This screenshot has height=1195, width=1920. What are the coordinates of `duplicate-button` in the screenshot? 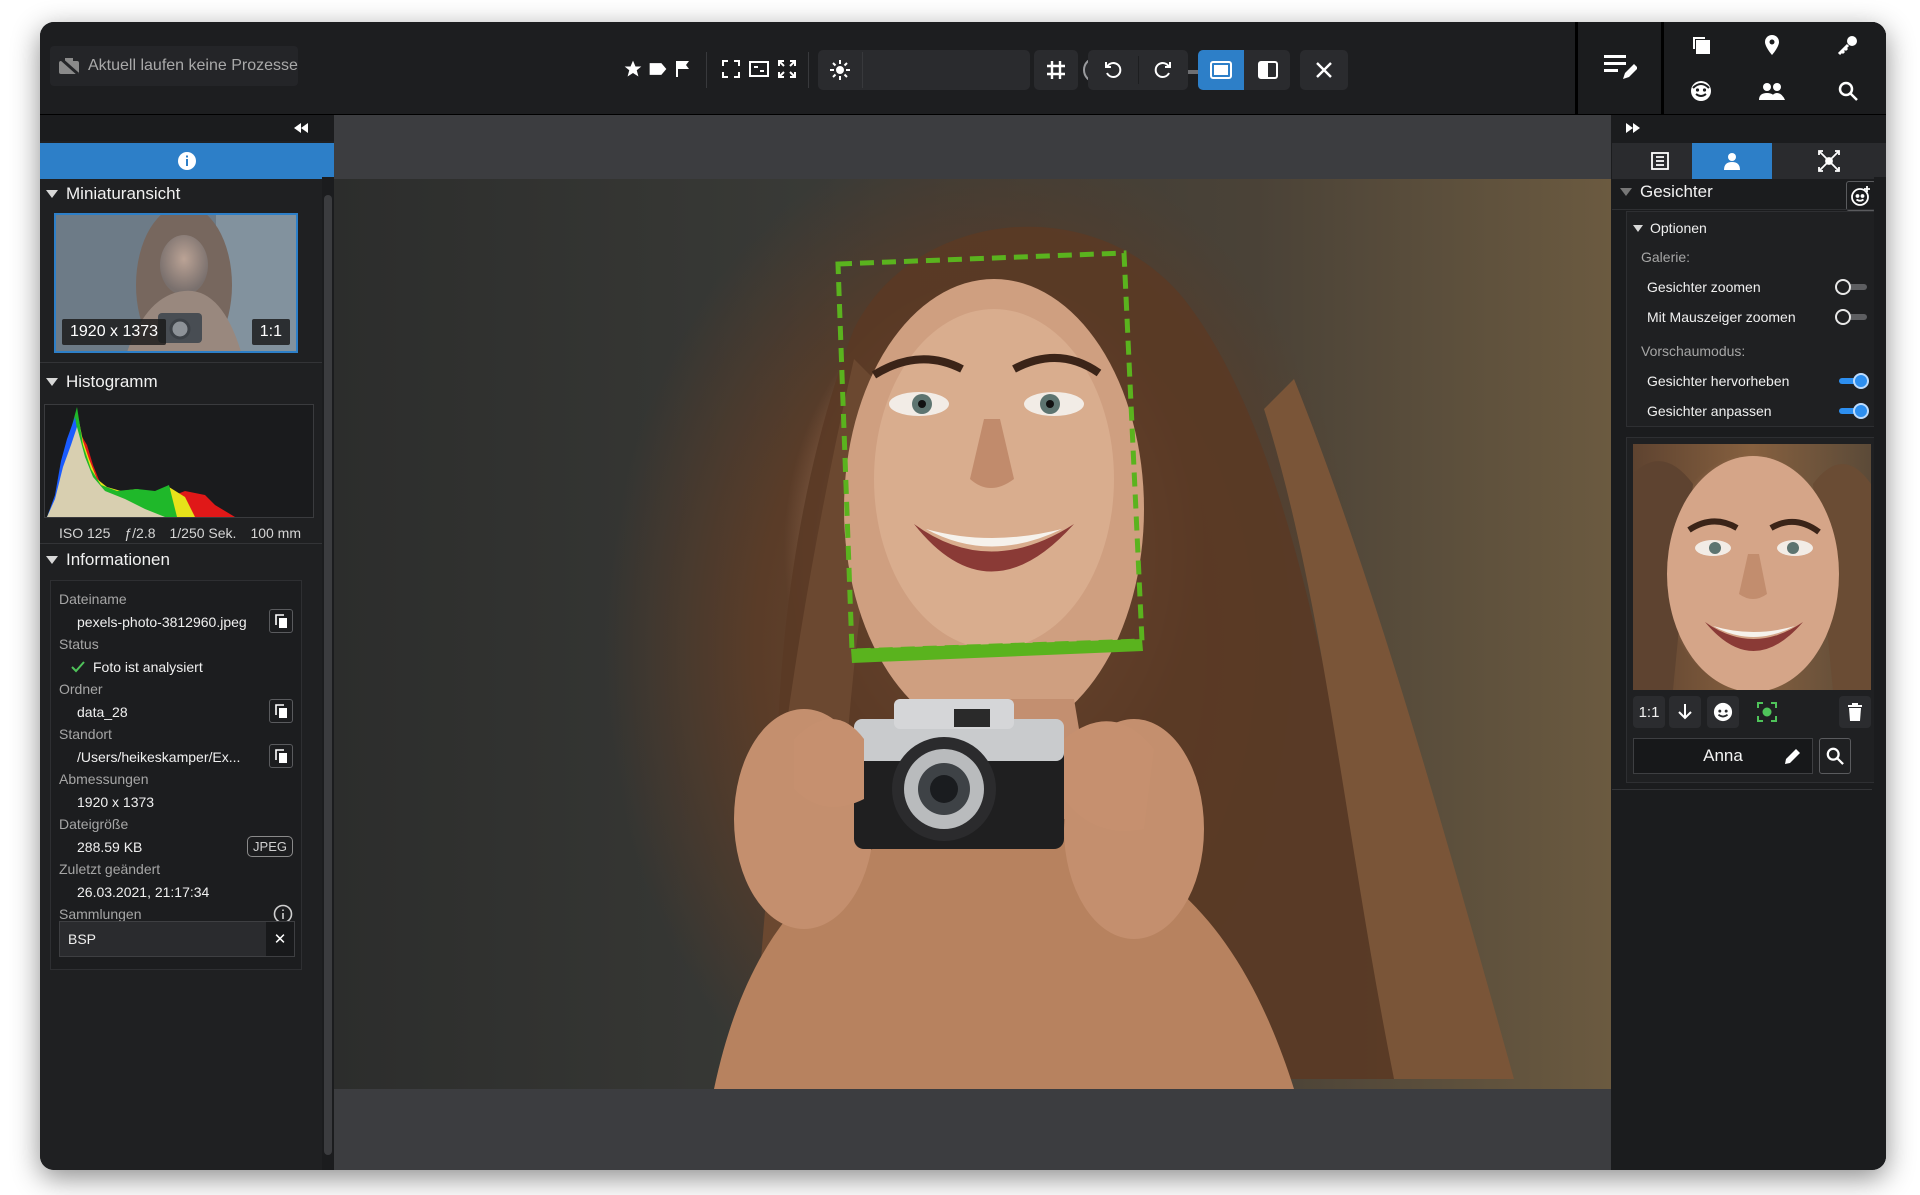 It's located at (1700, 45).